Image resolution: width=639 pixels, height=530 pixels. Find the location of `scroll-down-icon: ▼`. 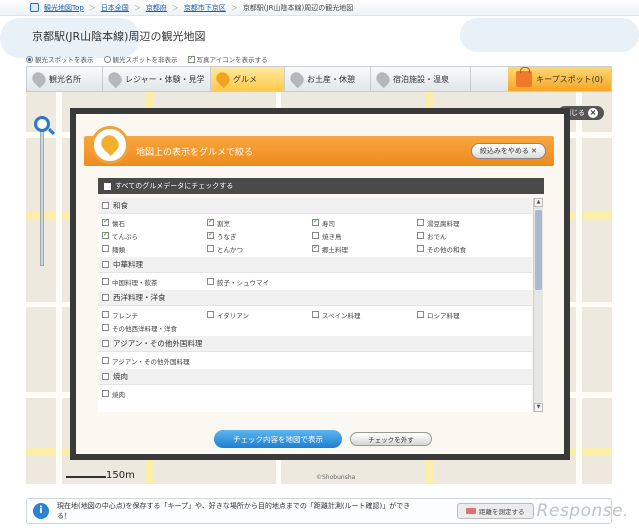

scroll-down-icon: ▼ is located at coordinates (538, 407).